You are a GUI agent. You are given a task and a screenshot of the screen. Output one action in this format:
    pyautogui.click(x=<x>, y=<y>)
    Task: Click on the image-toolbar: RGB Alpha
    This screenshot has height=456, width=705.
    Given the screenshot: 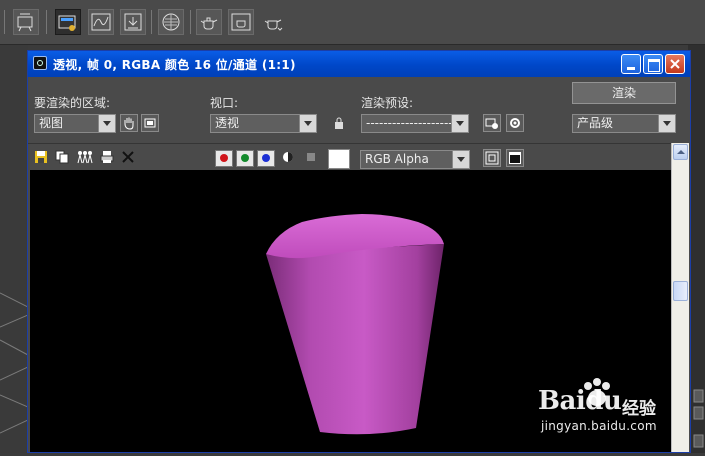 What is the action you would take?
    pyautogui.click(x=349, y=156)
    